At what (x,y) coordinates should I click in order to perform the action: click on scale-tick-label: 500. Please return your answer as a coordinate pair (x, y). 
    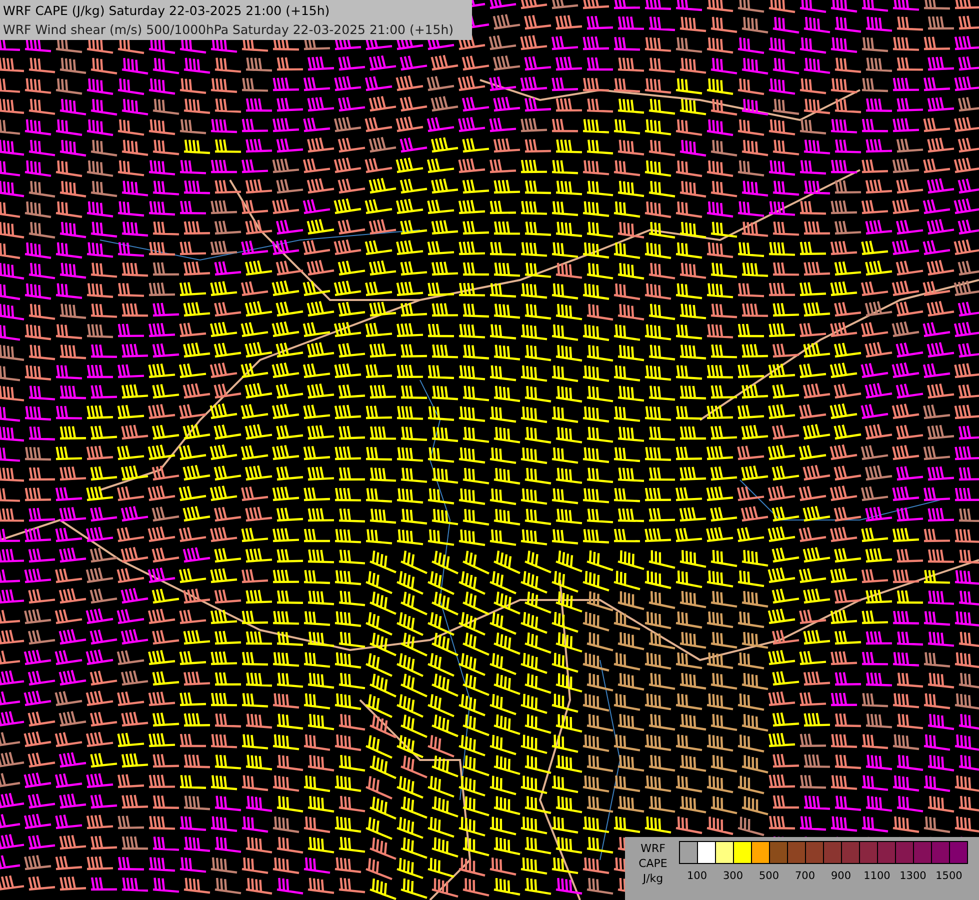
    Looking at the image, I should click on (769, 876).